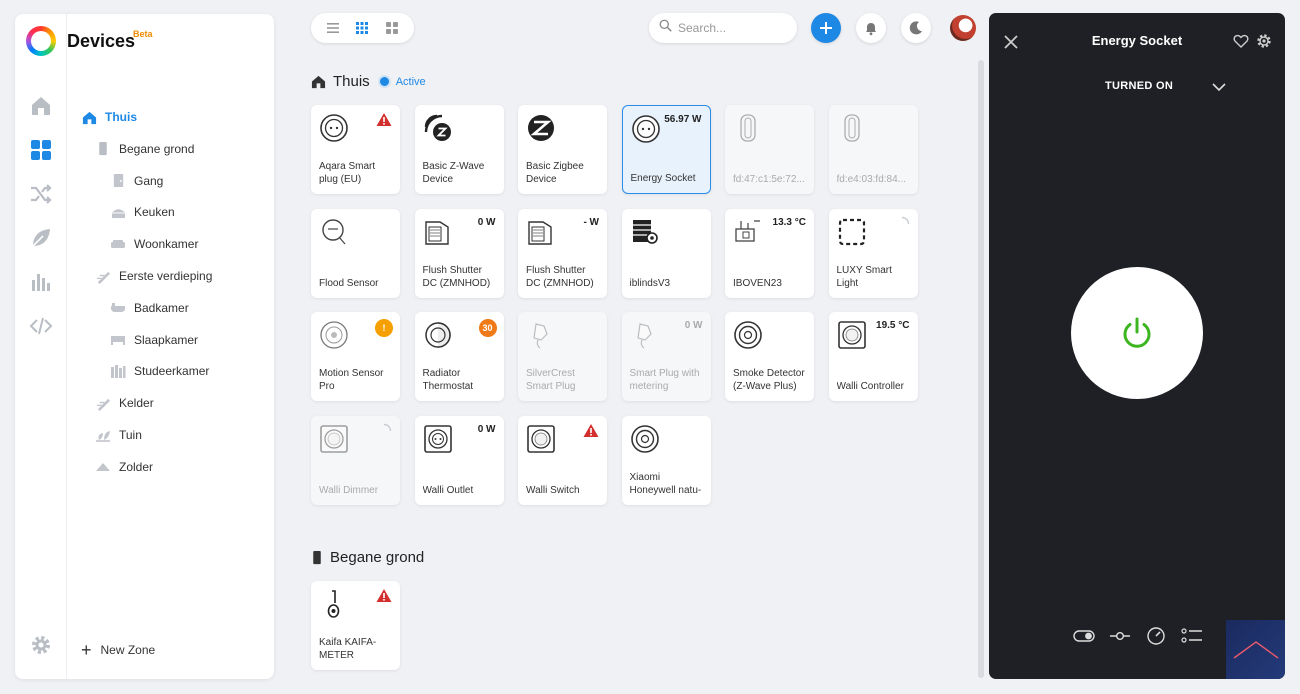 The width and height of the screenshot is (1300, 694). I want to click on heart-icon, so click(1241, 41).